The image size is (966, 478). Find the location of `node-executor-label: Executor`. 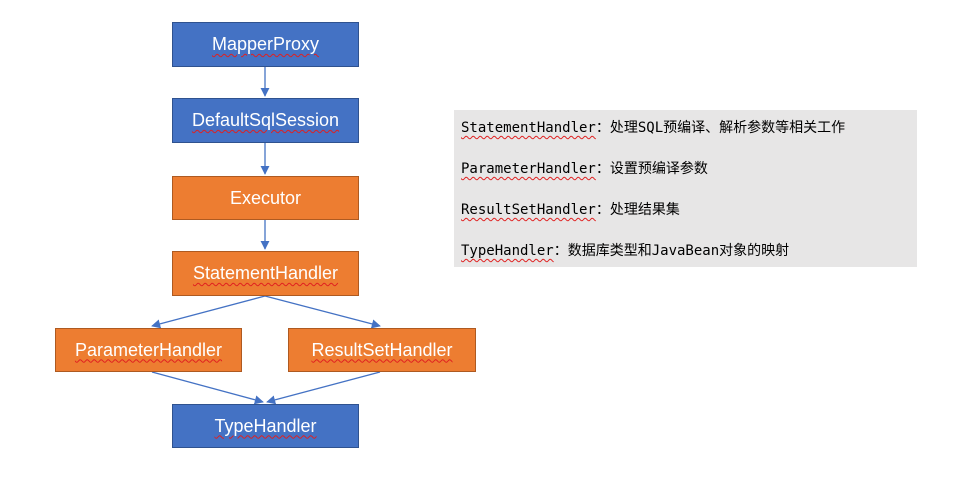

node-executor-label: Executor is located at coordinates (265, 197).